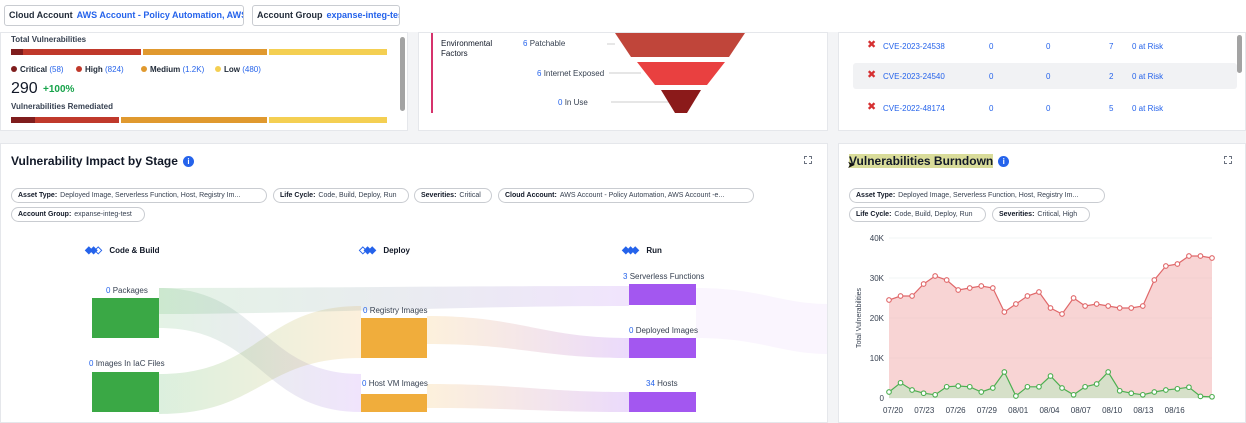 This screenshot has height=423, width=1246. Describe the element at coordinates (917, 214) in the screenshot. I see `burndown-chip-life-cycle: Life Cycle: Code, Build, Deploy, Run` at that location.